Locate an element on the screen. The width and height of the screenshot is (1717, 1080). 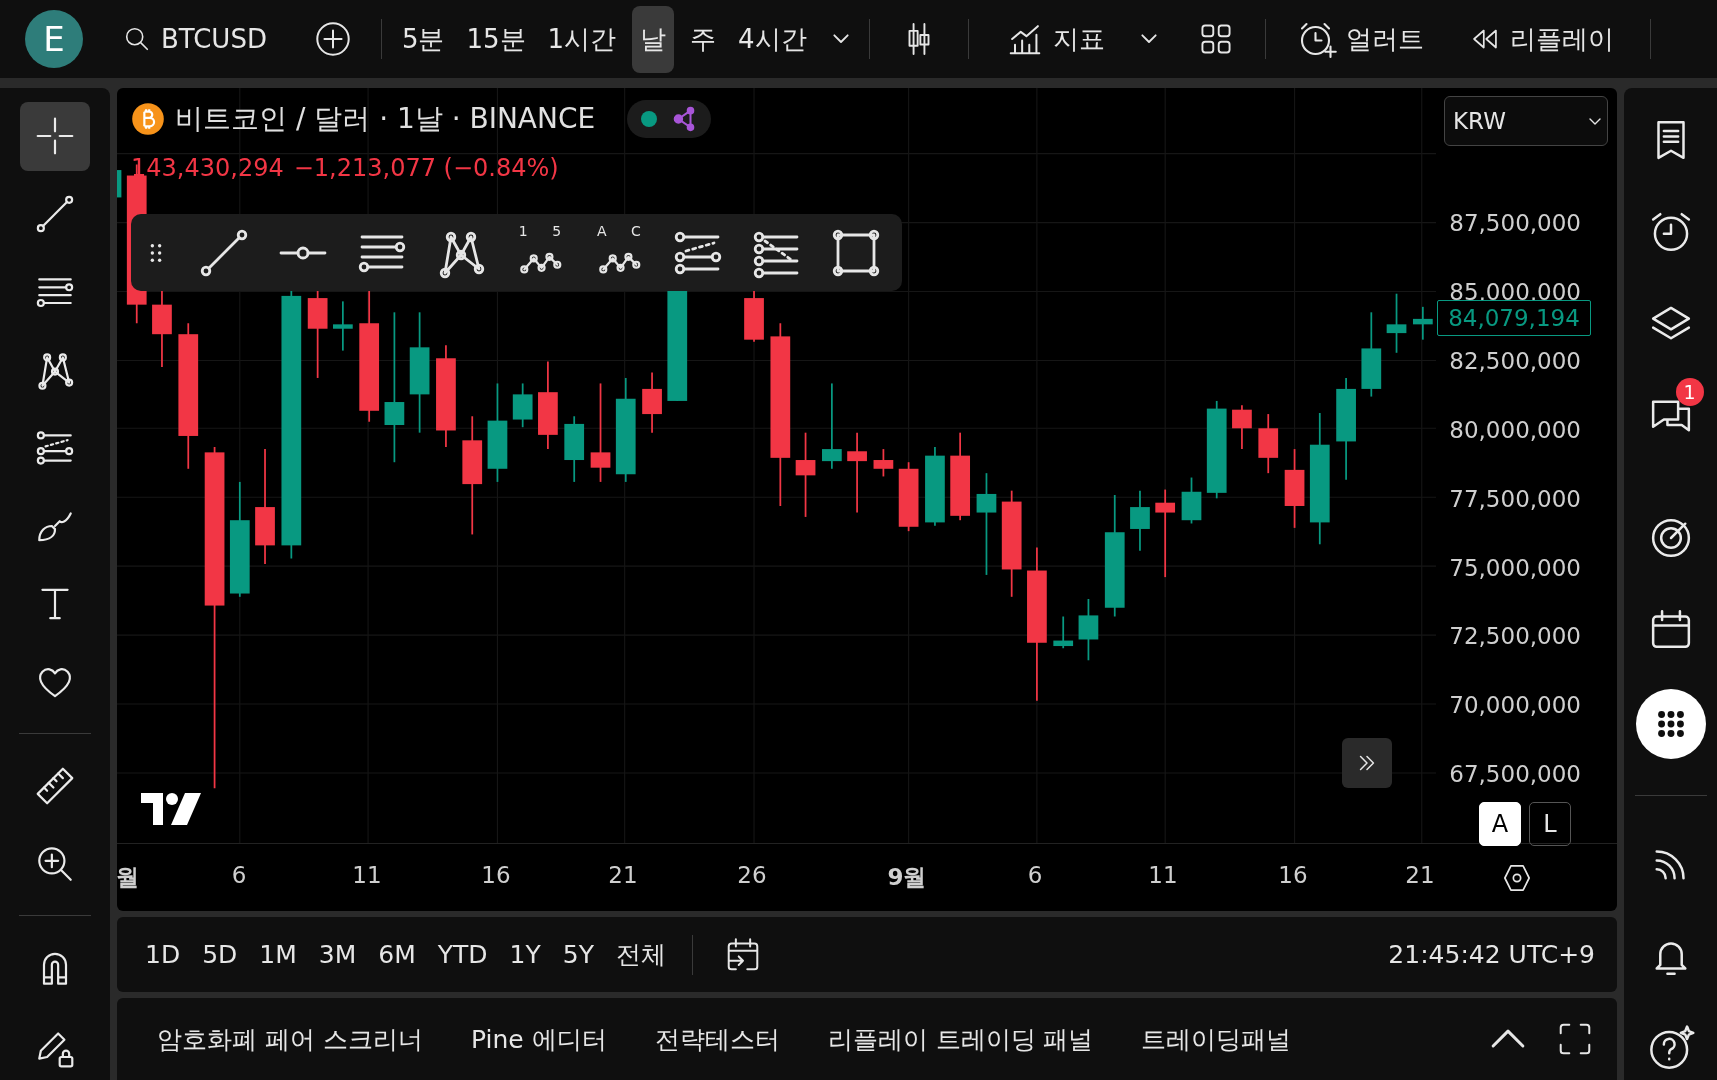
range-button: 1M is located at coordinates (278, 954).